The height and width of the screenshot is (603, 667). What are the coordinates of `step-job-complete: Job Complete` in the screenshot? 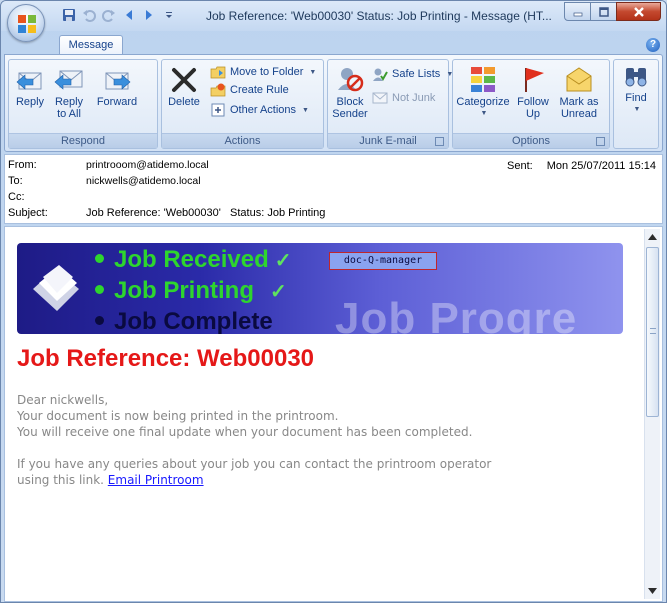 It's located at (193, 320).